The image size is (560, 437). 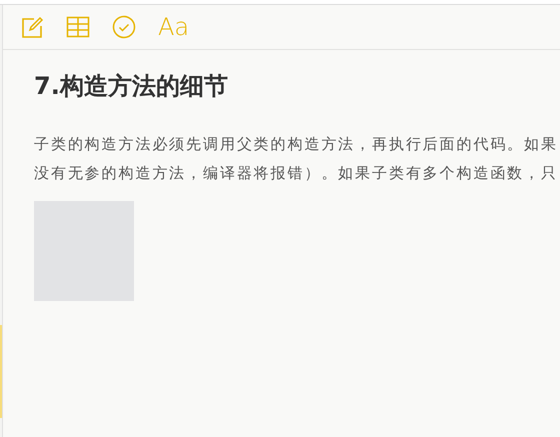 What do you see at coordinates (131, 86) in the screenshot?
I see `note-title: 7.构造方法的细节` at bounding box center [131, 86].